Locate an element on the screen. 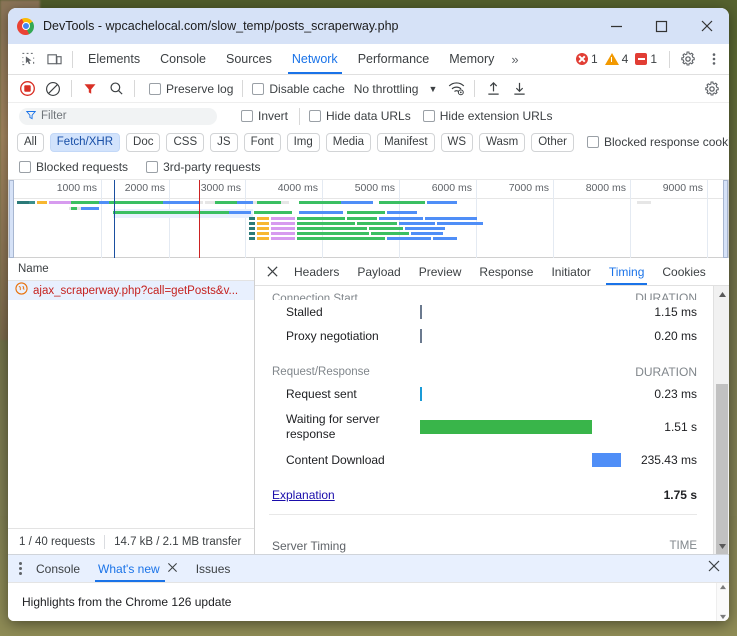 This screenshot has height=636, width=737. device-toolbar-icon is located at coordinates (54, 59).